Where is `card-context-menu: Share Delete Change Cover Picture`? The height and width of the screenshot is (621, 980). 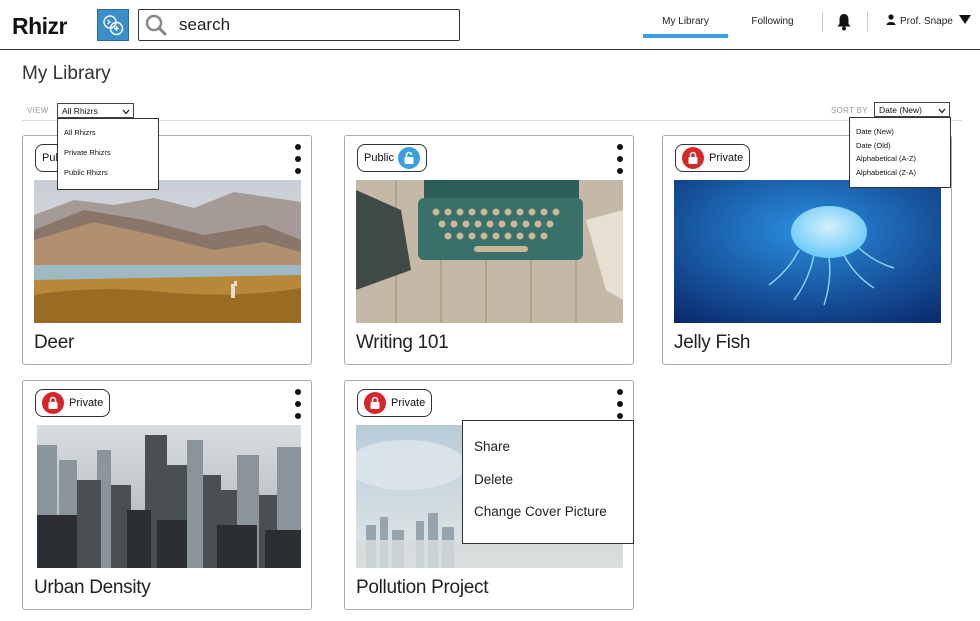 card-context-menu: Share Delete Change Cover Picture is located at coordinates (548, 482).